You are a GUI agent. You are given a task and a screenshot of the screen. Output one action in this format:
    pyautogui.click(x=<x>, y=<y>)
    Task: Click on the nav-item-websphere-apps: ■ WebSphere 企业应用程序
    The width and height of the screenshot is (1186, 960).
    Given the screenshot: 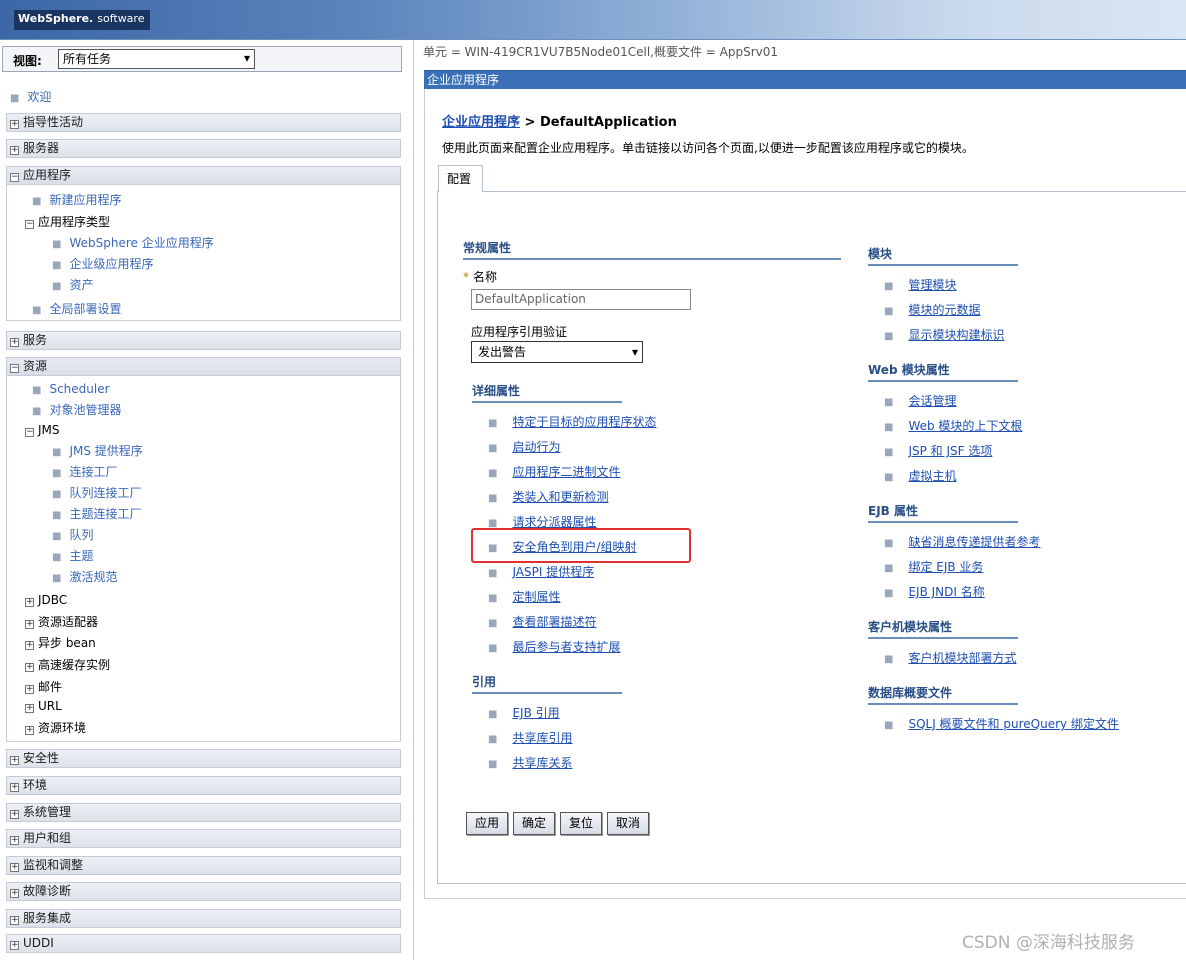 What is the action you would take?
    pyautogui.click(x=133, y=243)
    